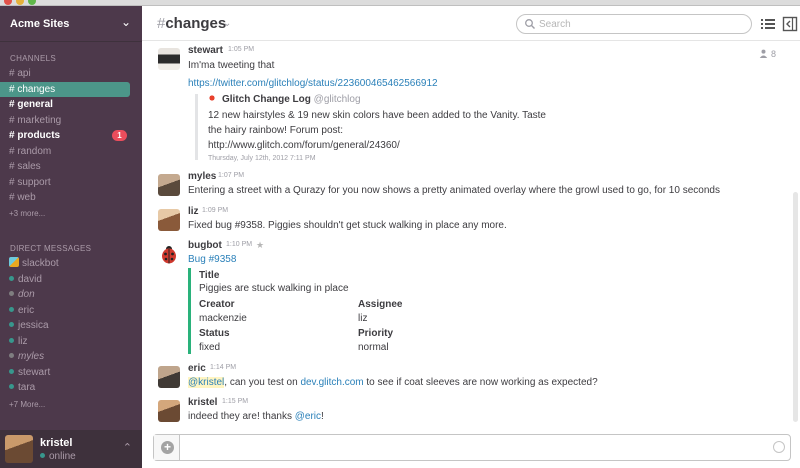 Image resolution: width=800 pixels, height=468 pixels. I want to click on direct-messages-heading: DIRECT MESSAGES, so click(50, 248).